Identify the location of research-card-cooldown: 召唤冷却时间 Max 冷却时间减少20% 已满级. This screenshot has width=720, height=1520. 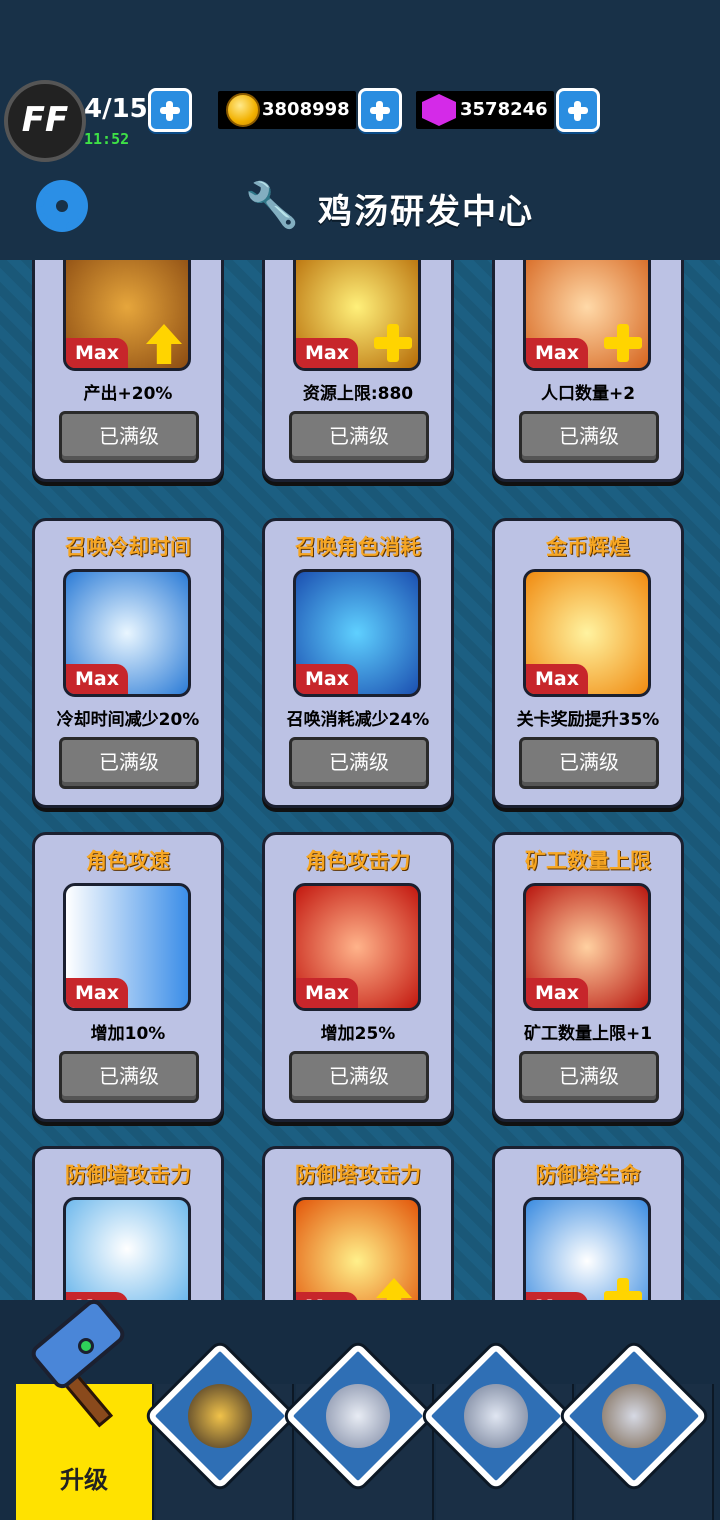
(128, 663).